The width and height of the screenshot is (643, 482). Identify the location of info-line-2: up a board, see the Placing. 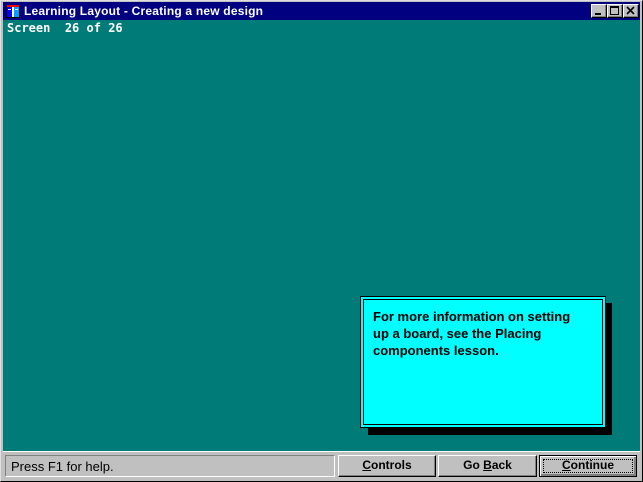
(457, 333).